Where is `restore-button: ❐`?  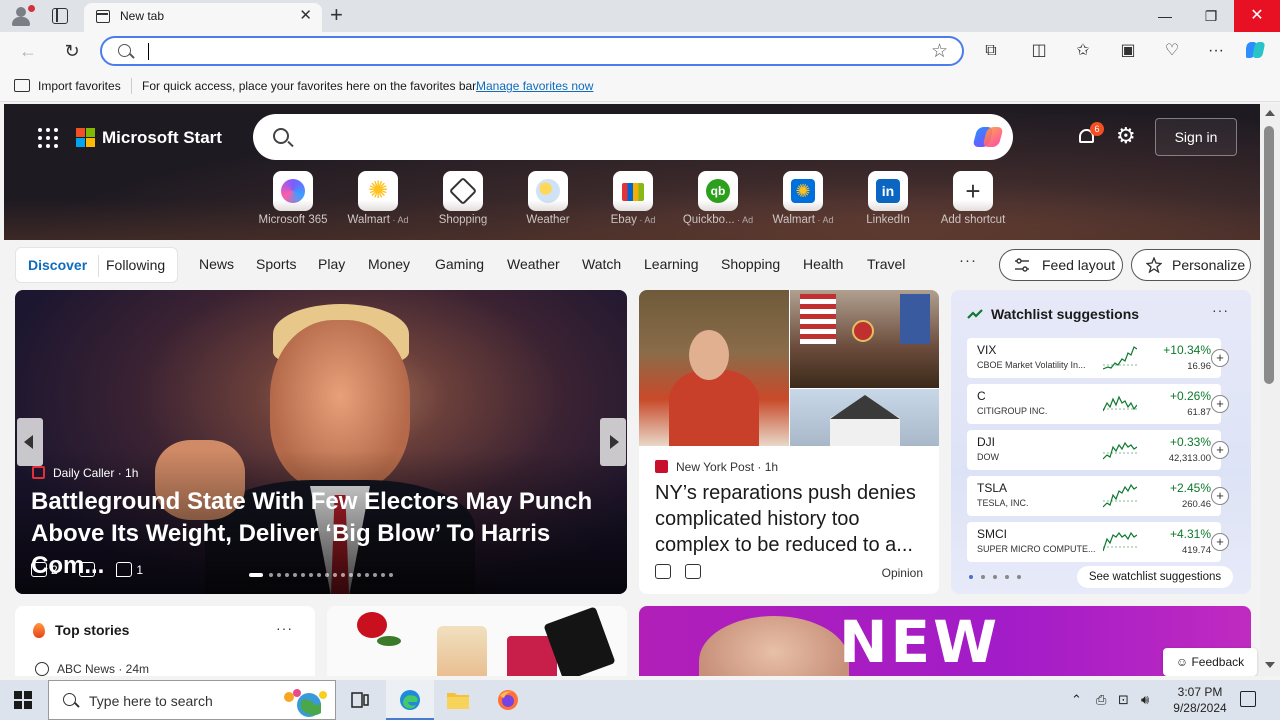 restore-button: ❐ is located at coordinates (1211, 16).